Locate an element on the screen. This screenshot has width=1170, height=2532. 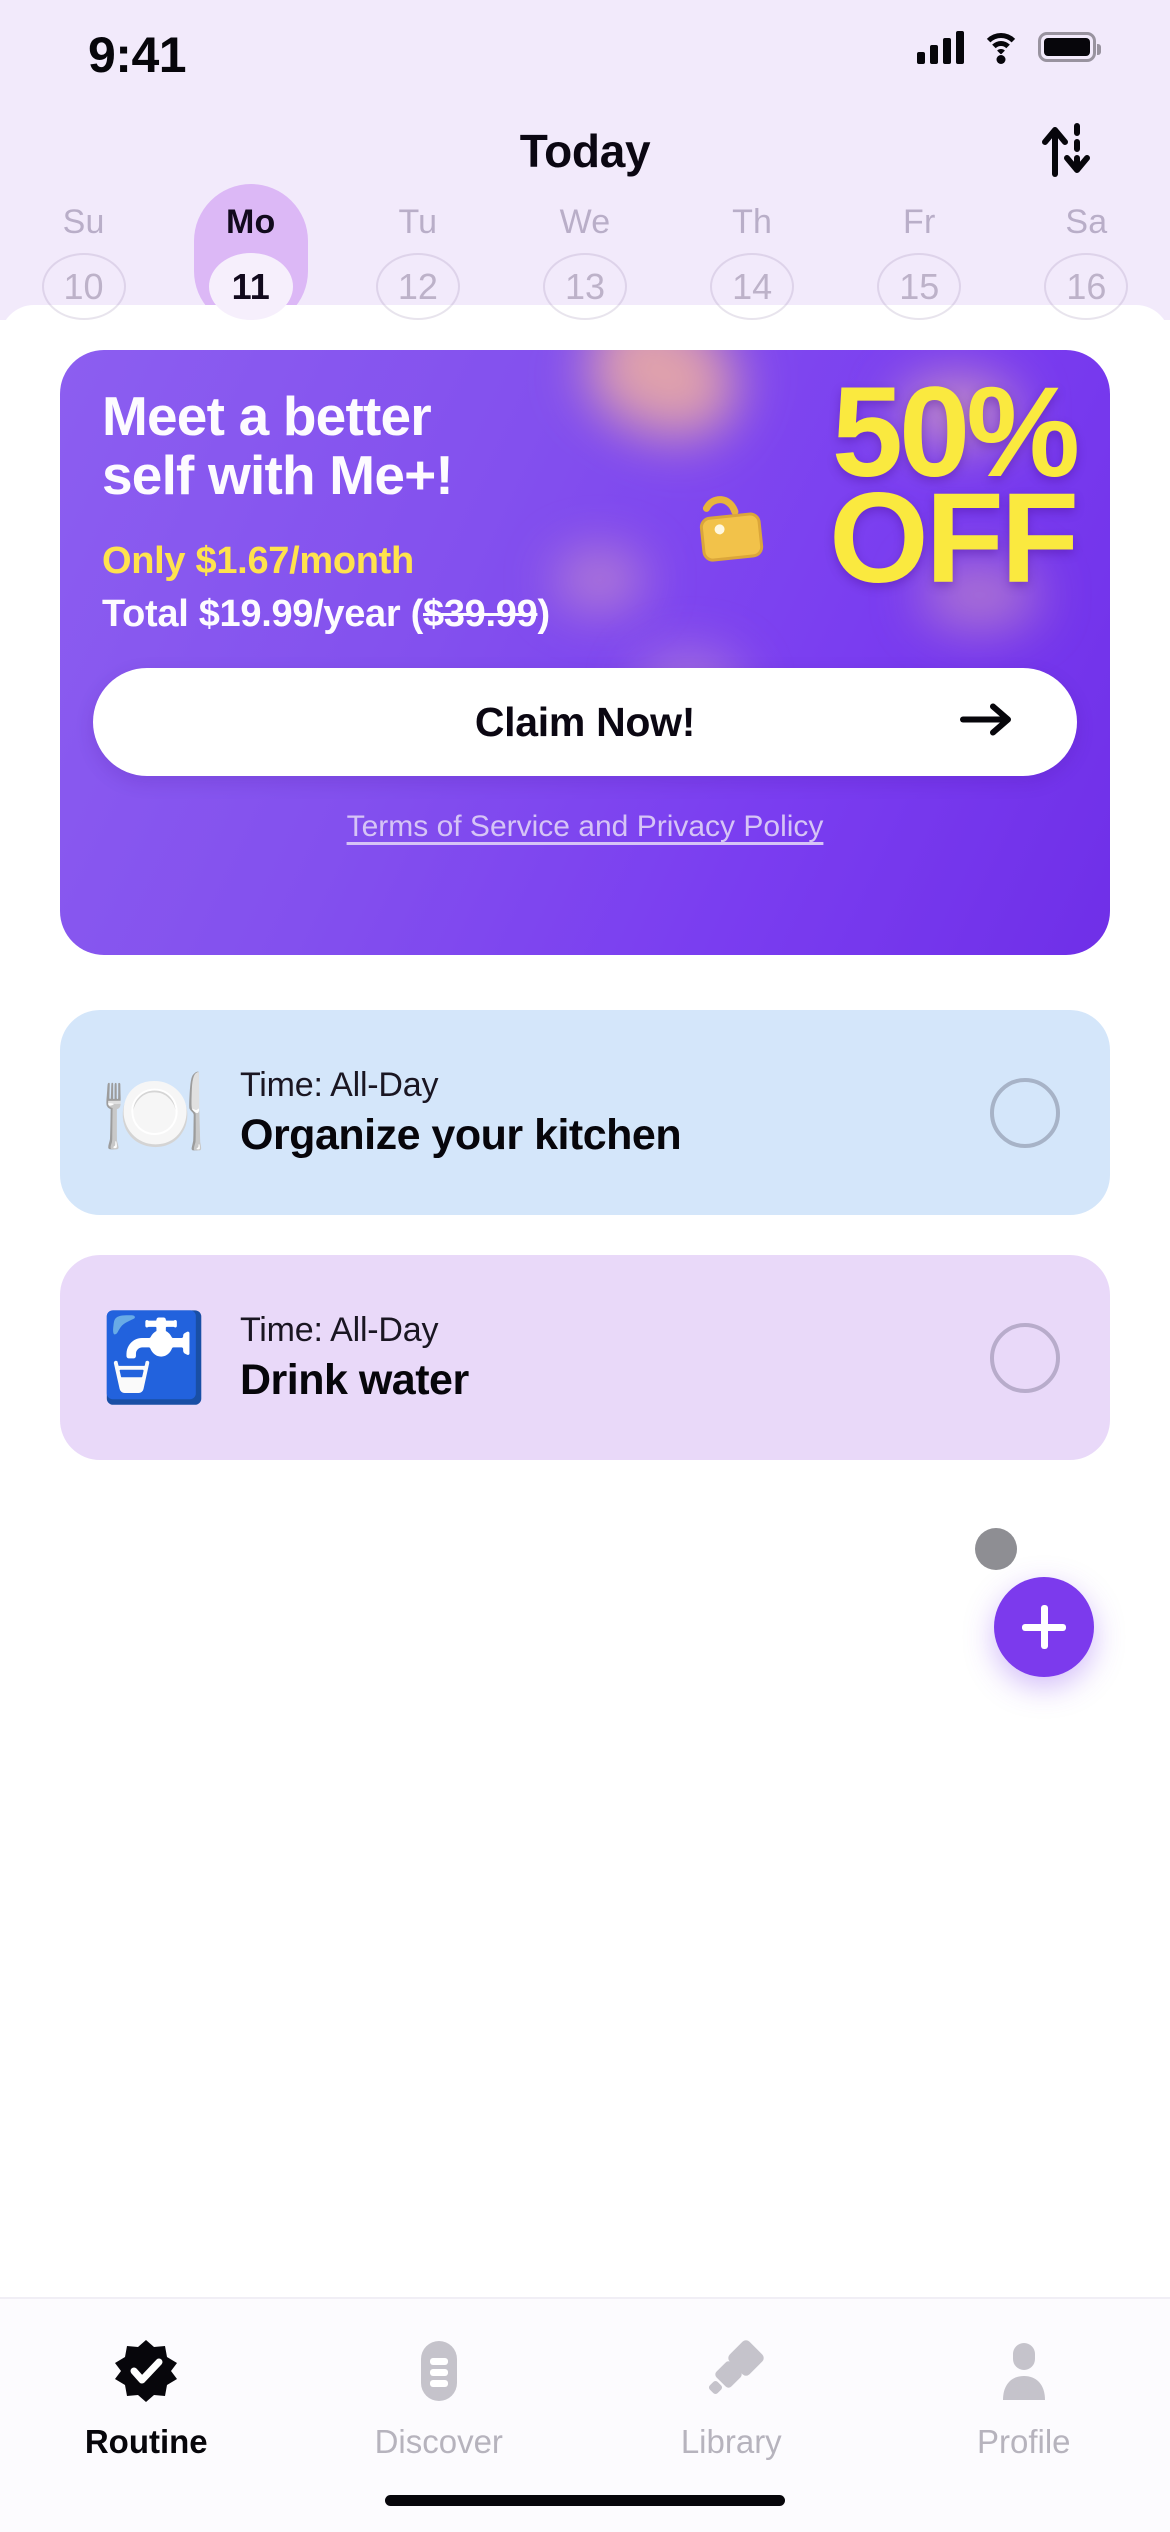
tab-label: Routine is located at coordinates (146, 2441).